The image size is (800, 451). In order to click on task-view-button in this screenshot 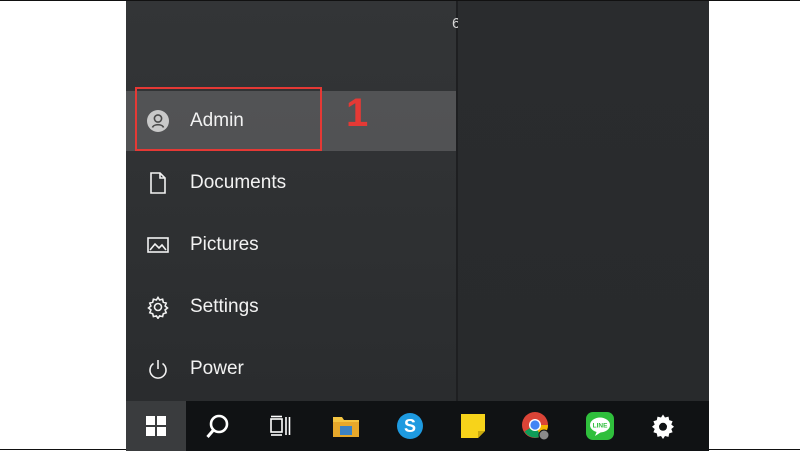, I will do `click(280, 426)`.